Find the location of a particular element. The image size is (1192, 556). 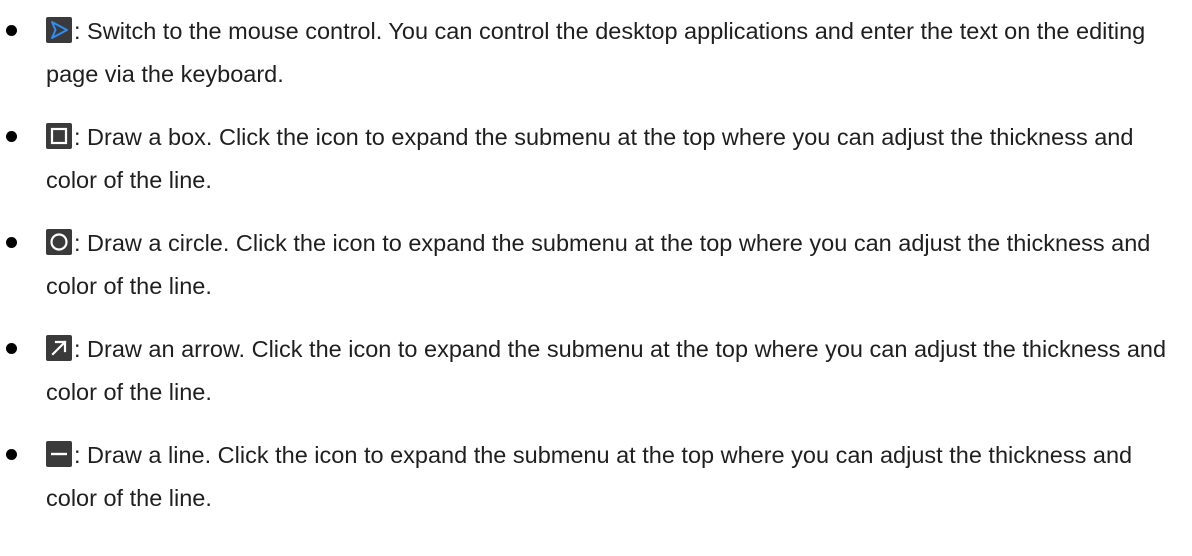

arrow-icon is located at coordinates (59, 348).